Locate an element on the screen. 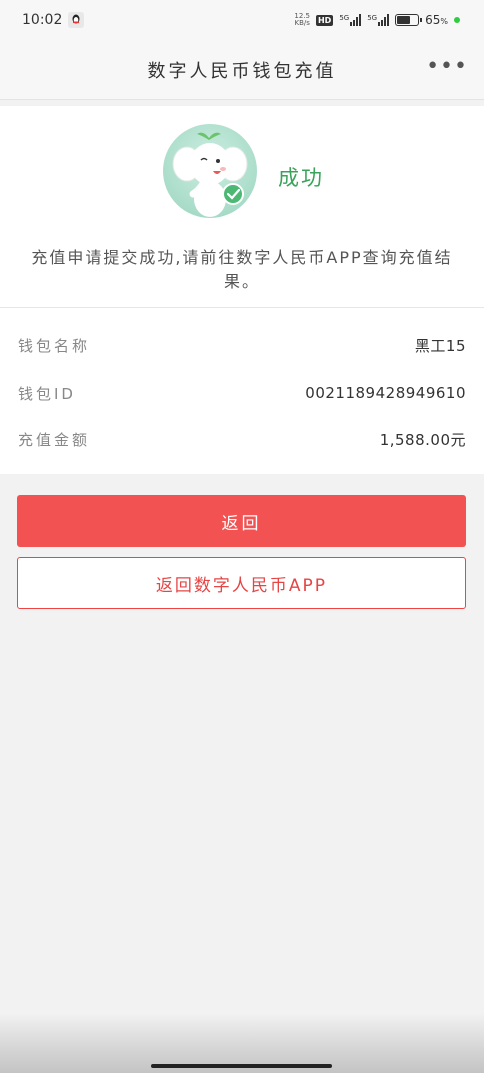 The height and width of the screenshot is (1073, 484). battery-value: 65 is located at coordinates (433, 20).